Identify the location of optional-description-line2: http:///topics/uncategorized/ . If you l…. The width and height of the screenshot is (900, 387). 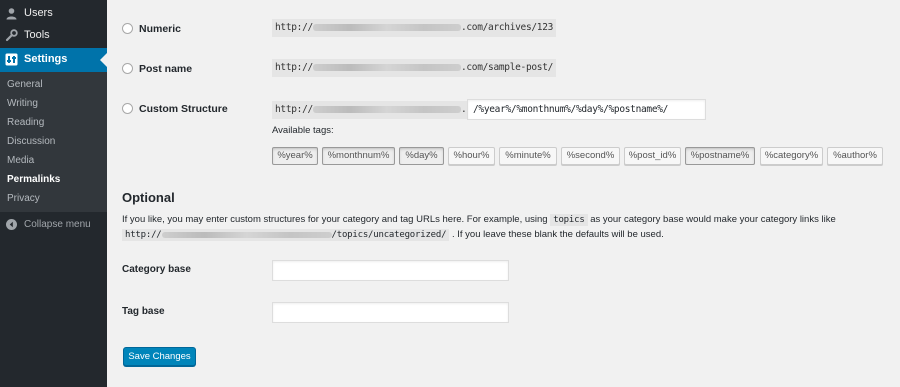
(393, 235).